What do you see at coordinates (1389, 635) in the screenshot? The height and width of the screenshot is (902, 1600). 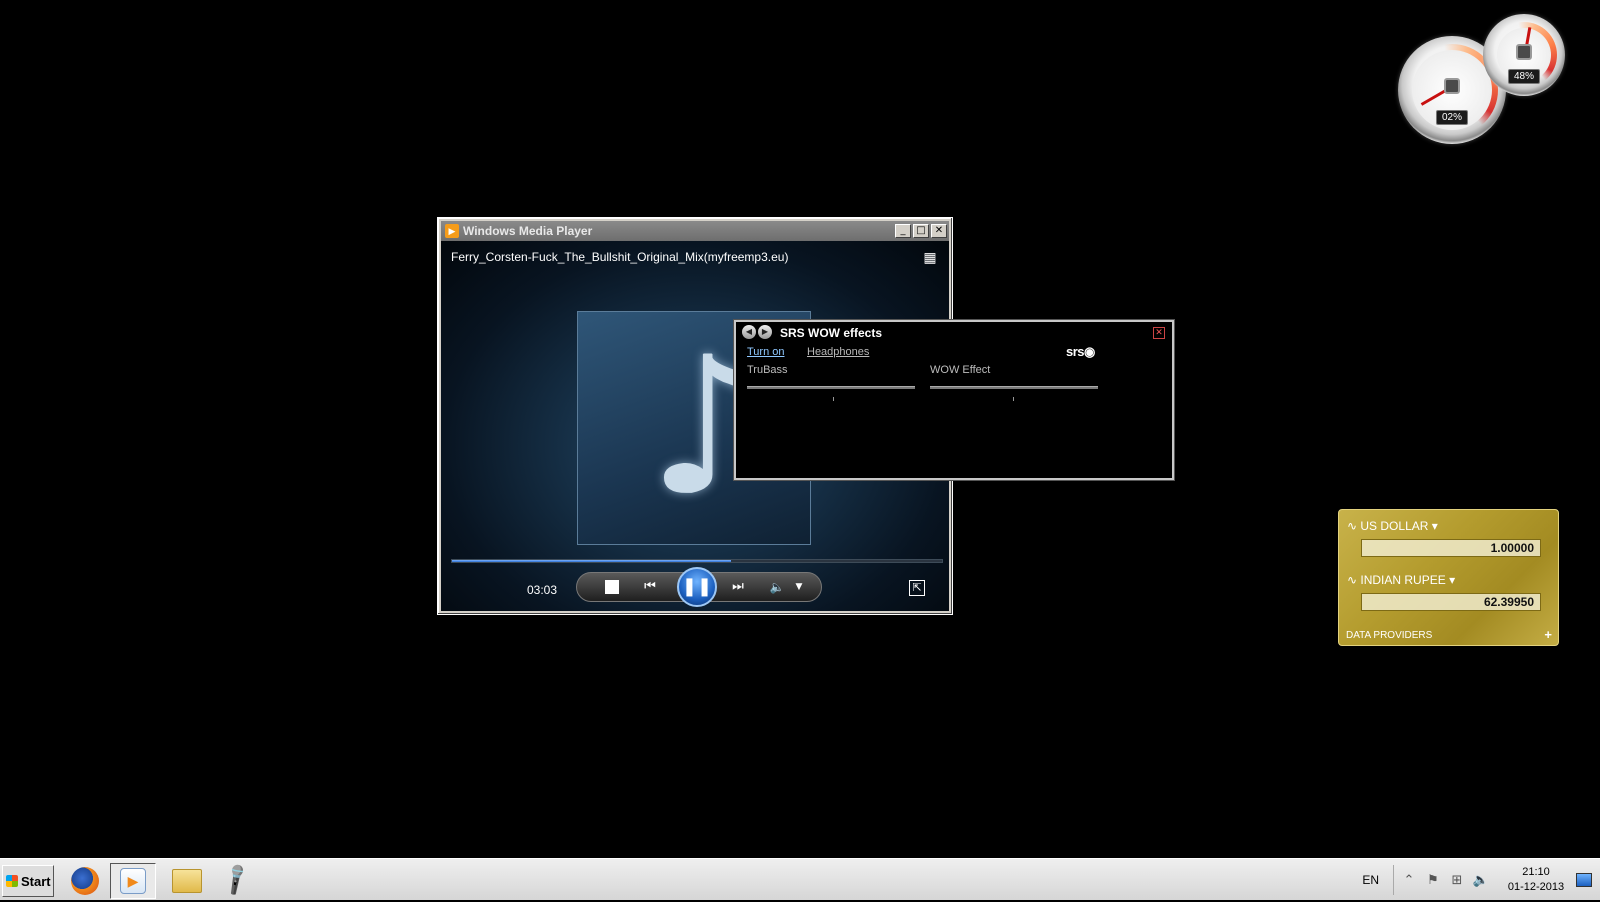 I see `data-providers-link: DATA PROVIDERS` at bounding box center [1389, 635].